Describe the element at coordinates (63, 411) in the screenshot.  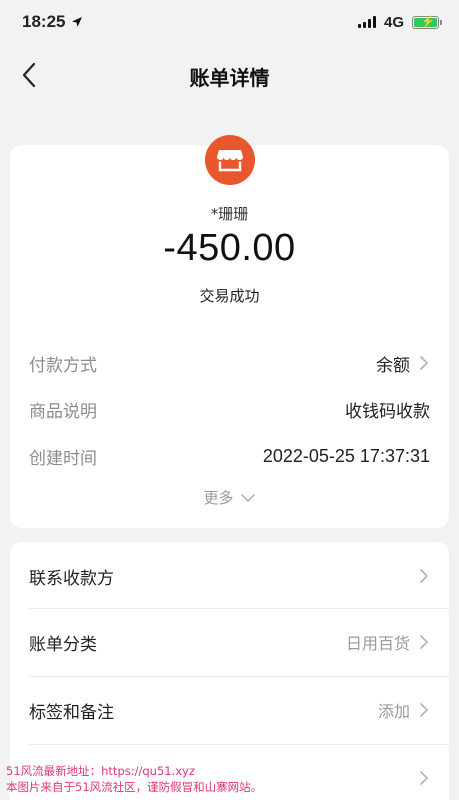
I see `product-description-label: 商品说明` at that location.